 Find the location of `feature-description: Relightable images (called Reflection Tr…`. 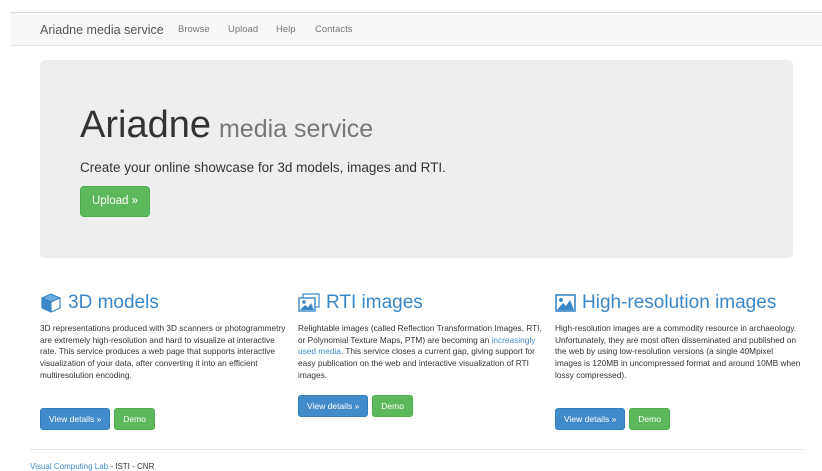

feature-description: Relightable images (called Reflection Tr… is located at coordinates (421, 352).